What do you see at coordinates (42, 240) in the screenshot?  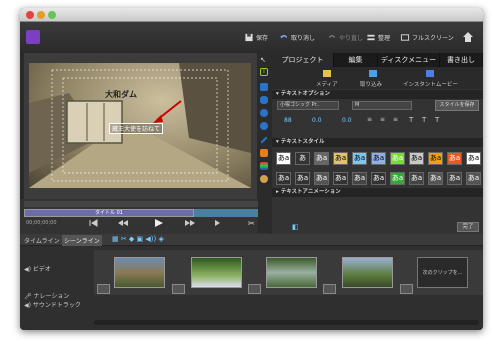 I see `tab-timeline: タイムライン` at bounding box center [42, 240].